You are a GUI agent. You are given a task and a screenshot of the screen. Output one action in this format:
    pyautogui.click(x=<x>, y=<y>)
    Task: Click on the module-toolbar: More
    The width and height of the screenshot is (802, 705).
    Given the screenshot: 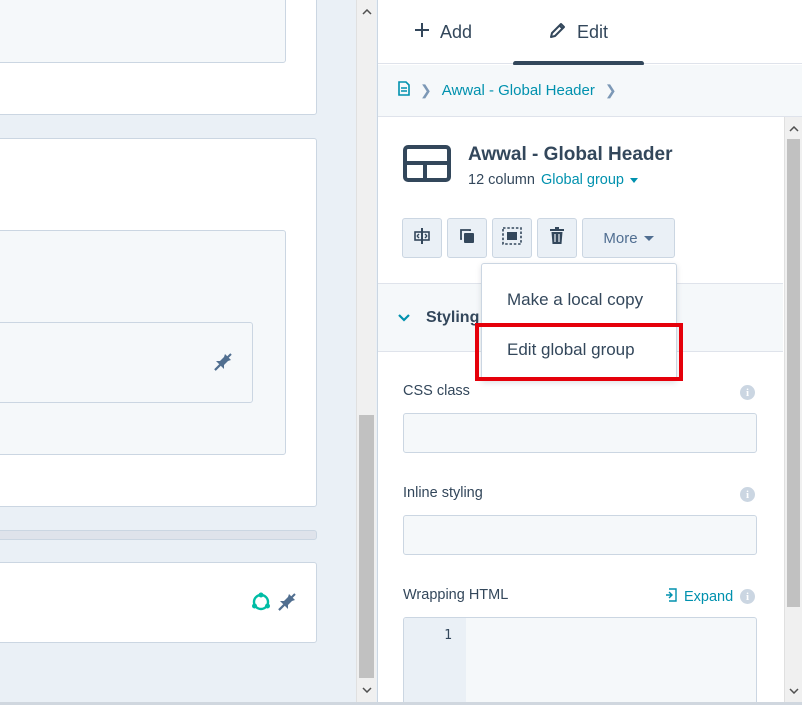 What is the action you would take?
    pyautogui.click(x=538, y=238)
    